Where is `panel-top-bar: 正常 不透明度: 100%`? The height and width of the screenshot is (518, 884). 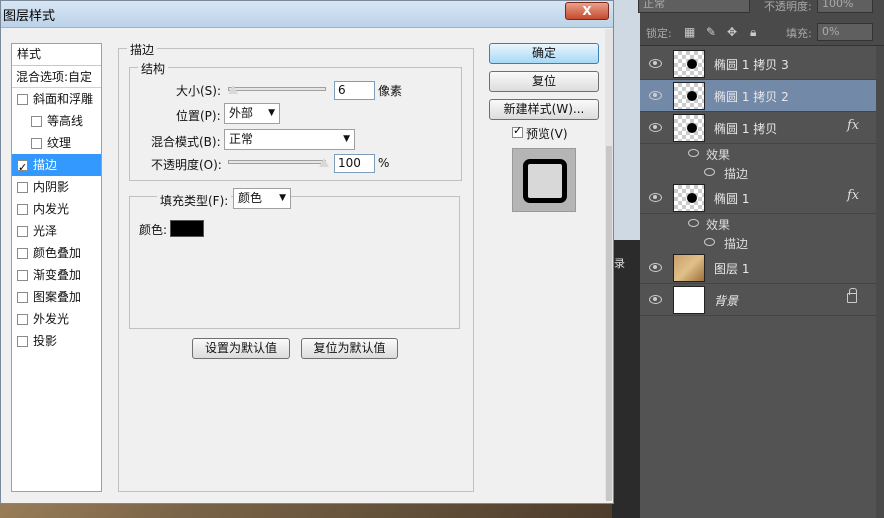
panel-top-bar: 正常 不透明度: 100% is located at coordinates (761, 10).